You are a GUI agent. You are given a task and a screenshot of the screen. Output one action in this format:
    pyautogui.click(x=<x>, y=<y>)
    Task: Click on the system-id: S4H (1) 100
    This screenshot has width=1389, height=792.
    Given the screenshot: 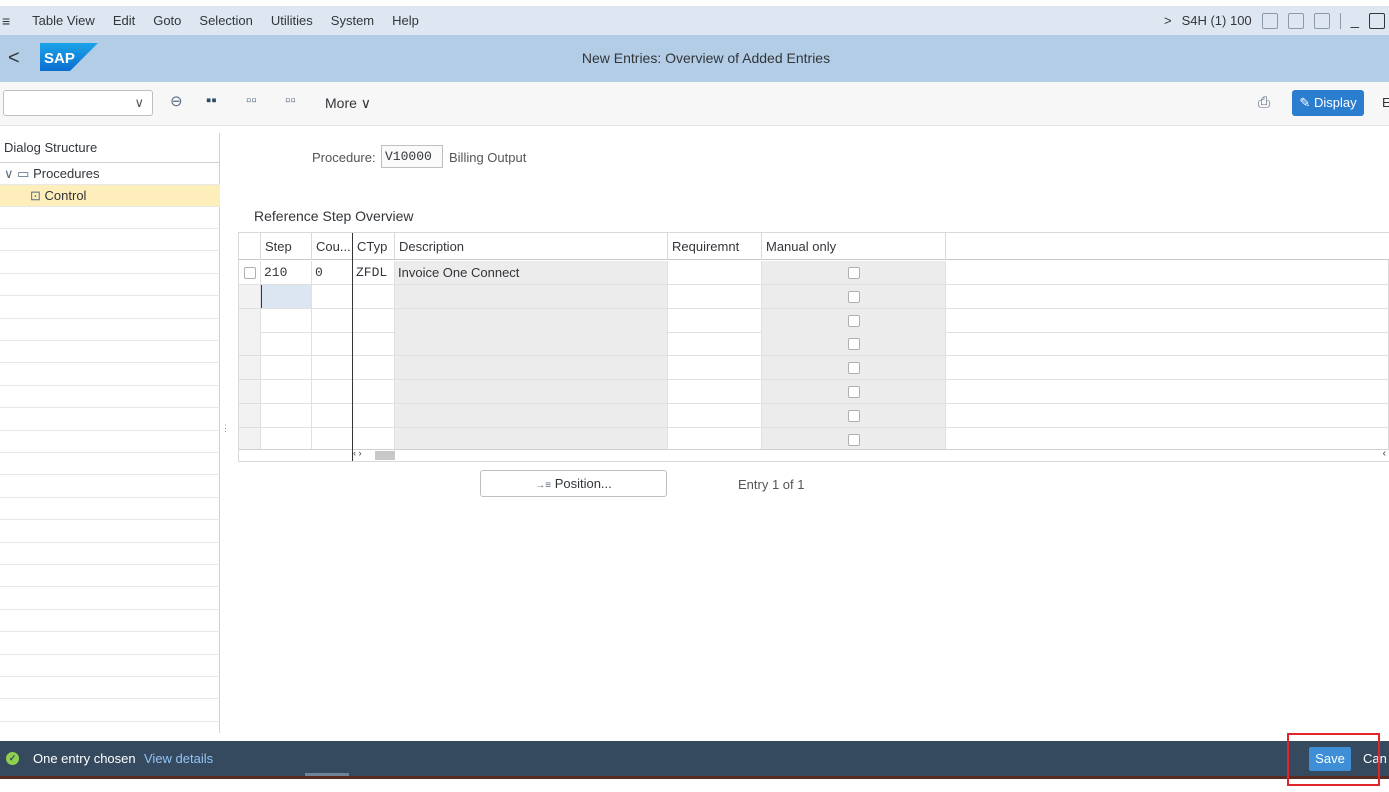 What is the action you would take?
    pyautogui.click(x=1217, y=20)
    